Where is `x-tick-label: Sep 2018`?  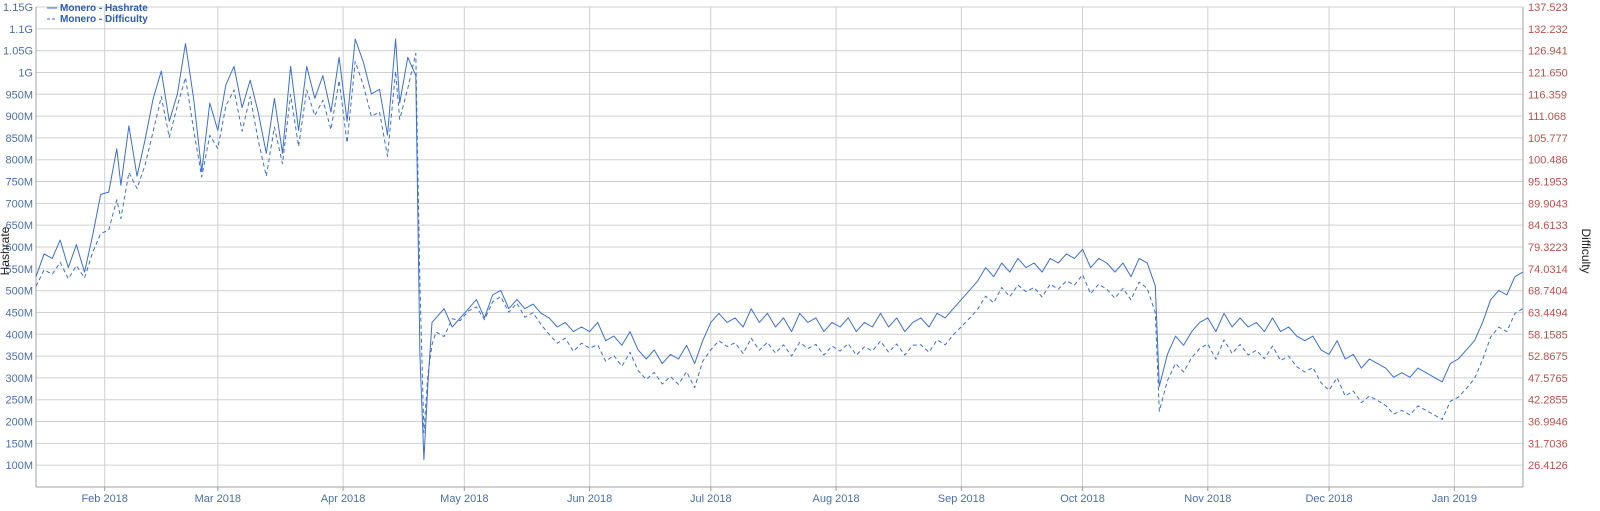
x-tick-label: Sep 2018 is located at coordinates (961, 499).